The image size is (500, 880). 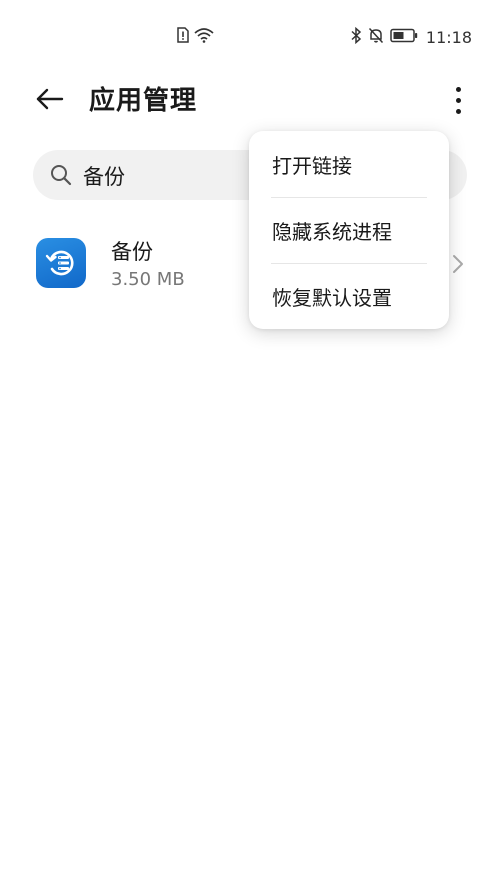 I want to click on battery-icon, so click(x=404, y=37).